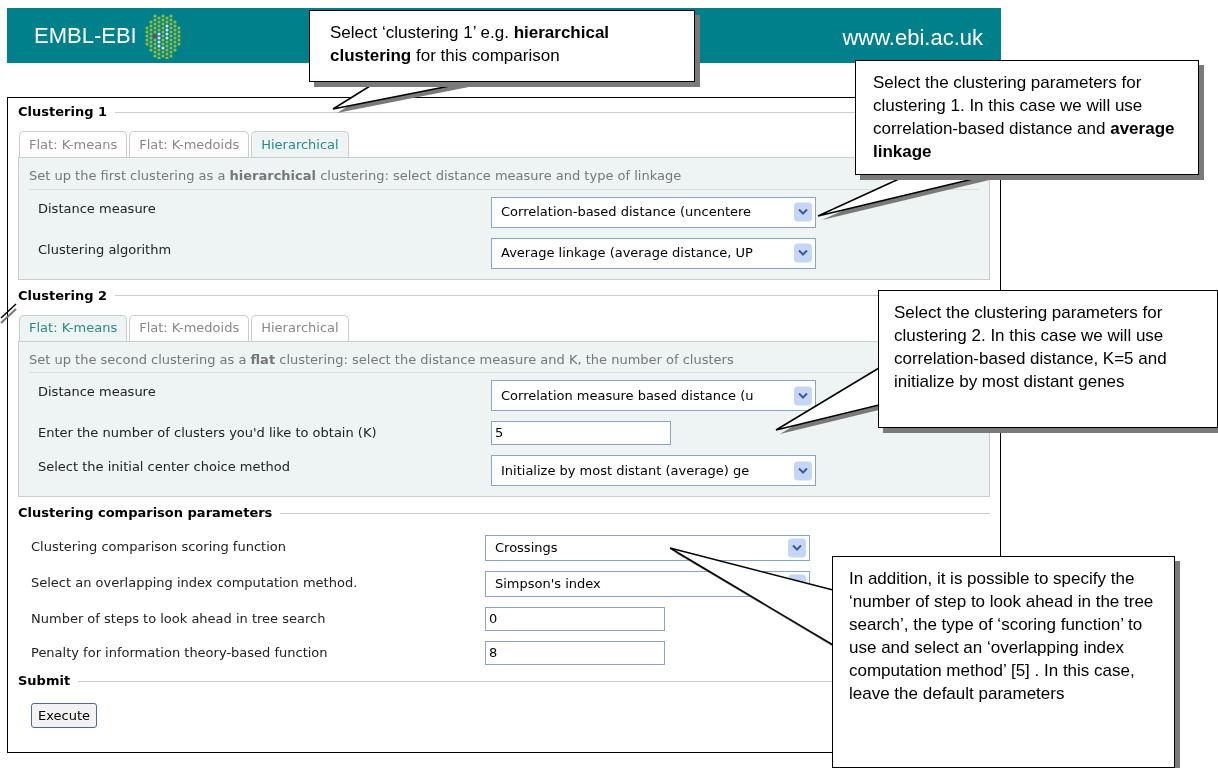 The image size is (1218, 768). What do you see at coordinates (581, 433) in the screenshot?
I see `input-field: 5` at bounding box center [581, 433].